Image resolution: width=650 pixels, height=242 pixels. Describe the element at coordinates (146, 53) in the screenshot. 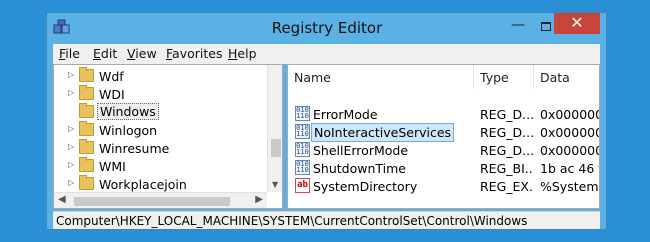

I see `menu-view-label: iew` at that location.